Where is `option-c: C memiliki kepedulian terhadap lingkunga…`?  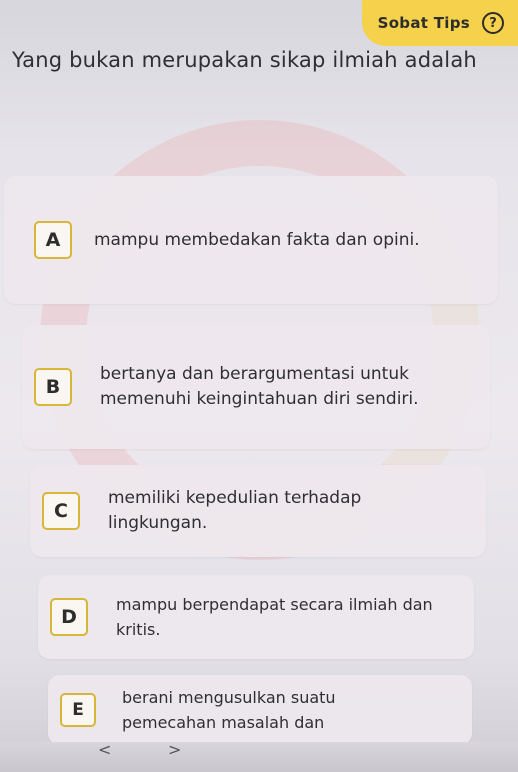
option-c: C memiliki kepedulian terhadap lingkunga… is located at coordinates (258, 511).